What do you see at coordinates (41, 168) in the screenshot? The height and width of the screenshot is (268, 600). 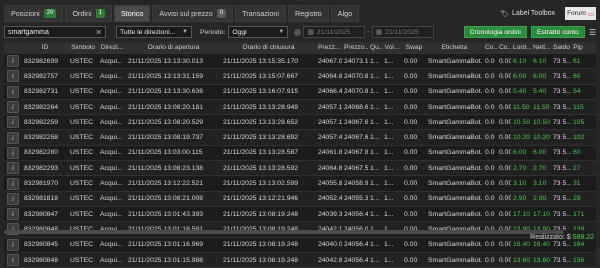 I see `table-cell: 832982293` at bounding box center [41, 168].